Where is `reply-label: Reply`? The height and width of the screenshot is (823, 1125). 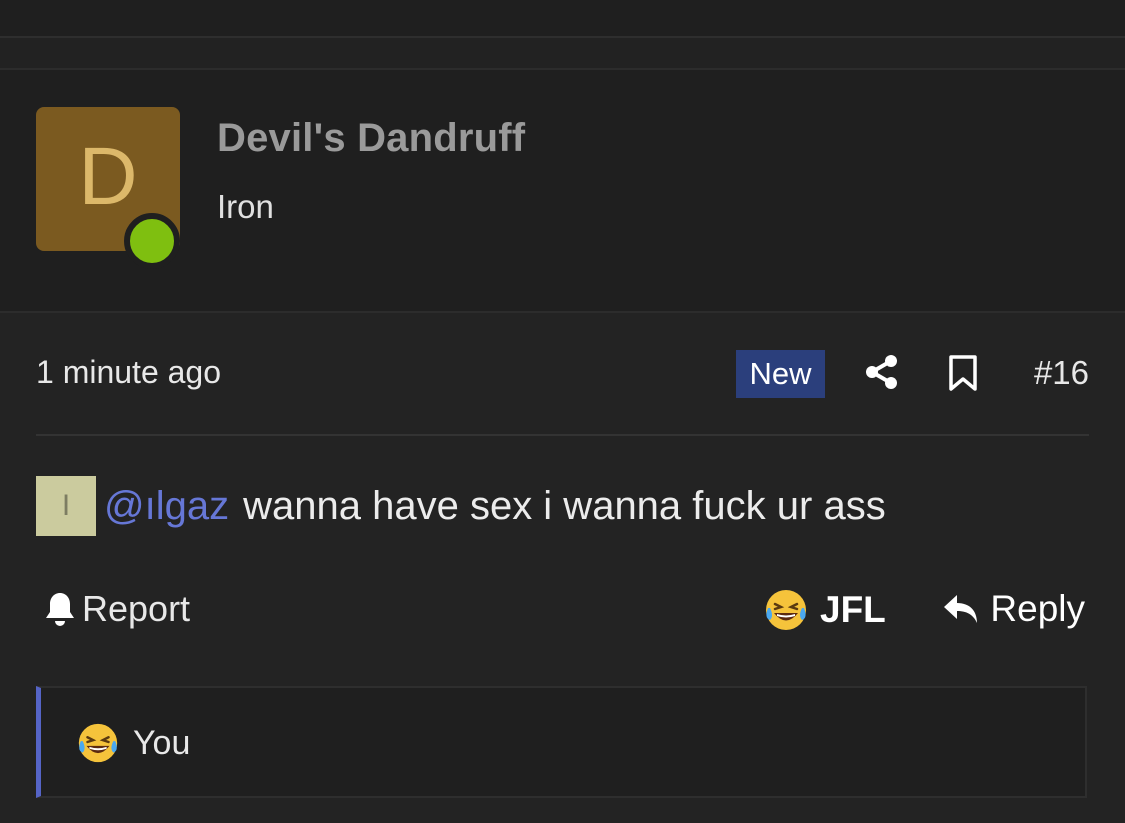
reply-label: Reply is located at coordinates (1037, 608).